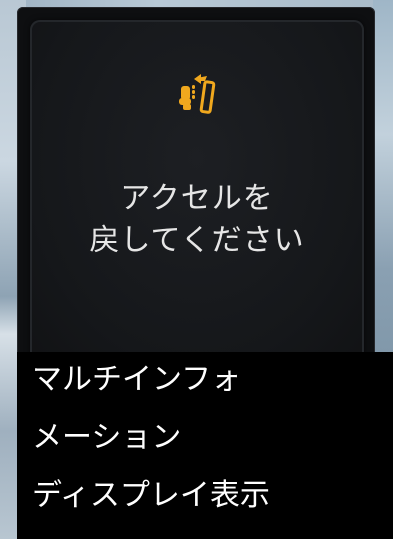  What do you see at coordinates (151, 495) in the screenshot?
I see `caption-line3: ディスプレイ表示` at bounding box center [151, 495].